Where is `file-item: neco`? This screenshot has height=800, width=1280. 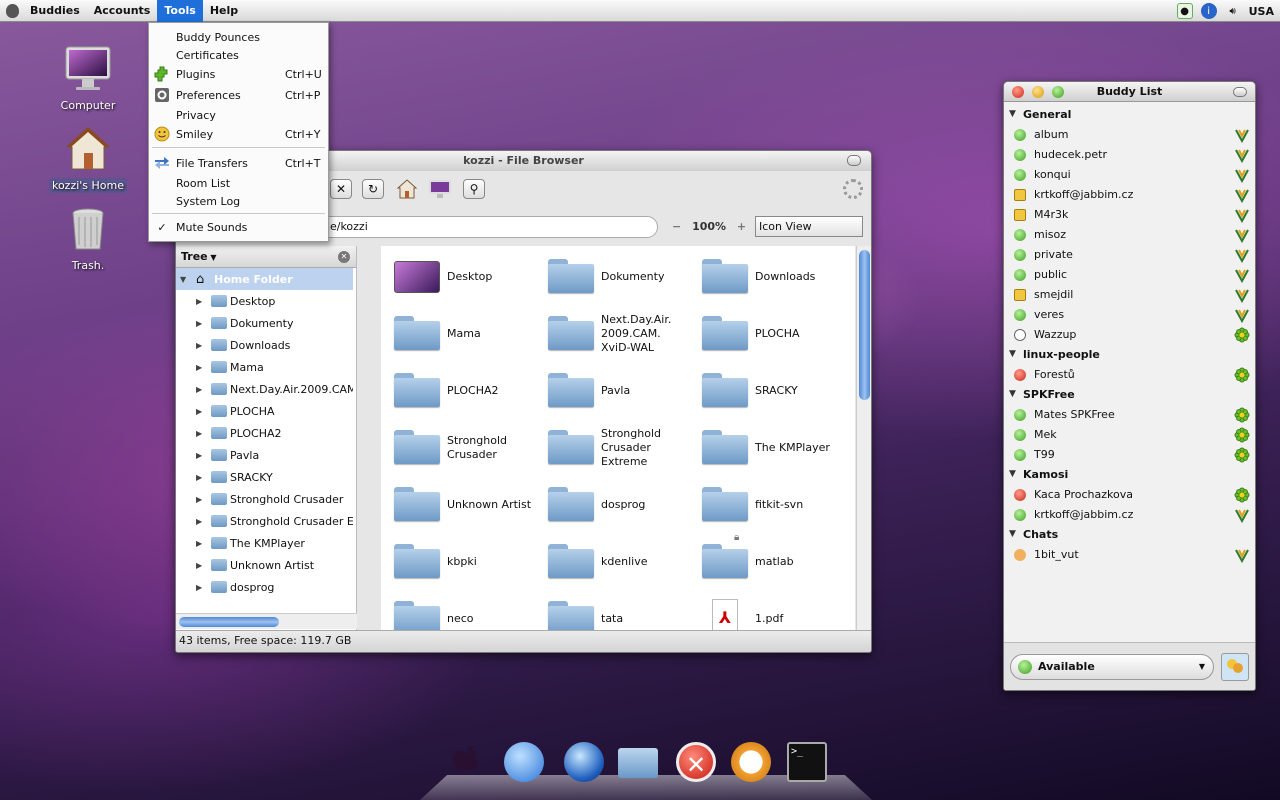
file-item: neco is located at coordinates (461, 612).